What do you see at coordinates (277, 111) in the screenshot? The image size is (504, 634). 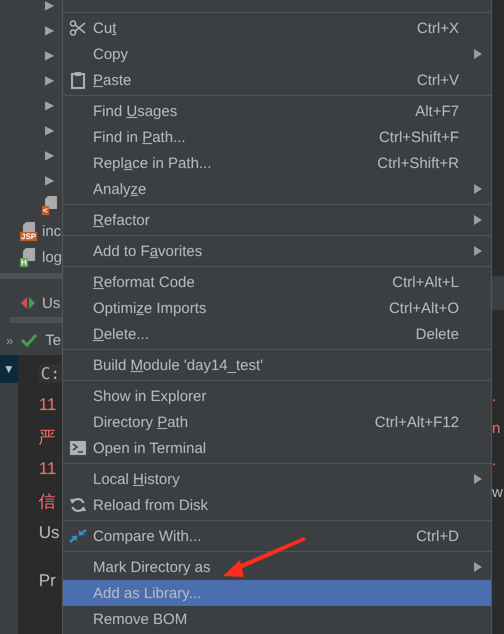 I see `menu-item: Find Usages Alt+F7` at bounding box center [277, 111].